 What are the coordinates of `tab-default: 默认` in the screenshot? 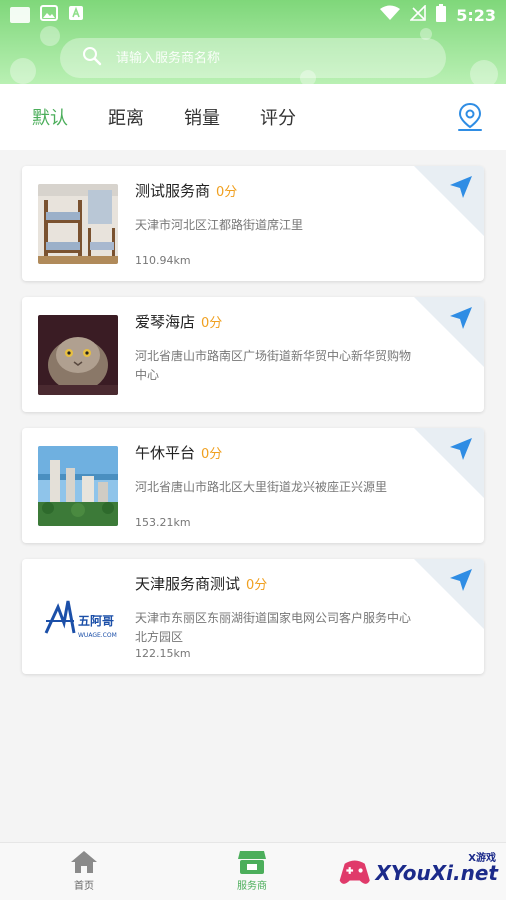 It's located at (54, 117).